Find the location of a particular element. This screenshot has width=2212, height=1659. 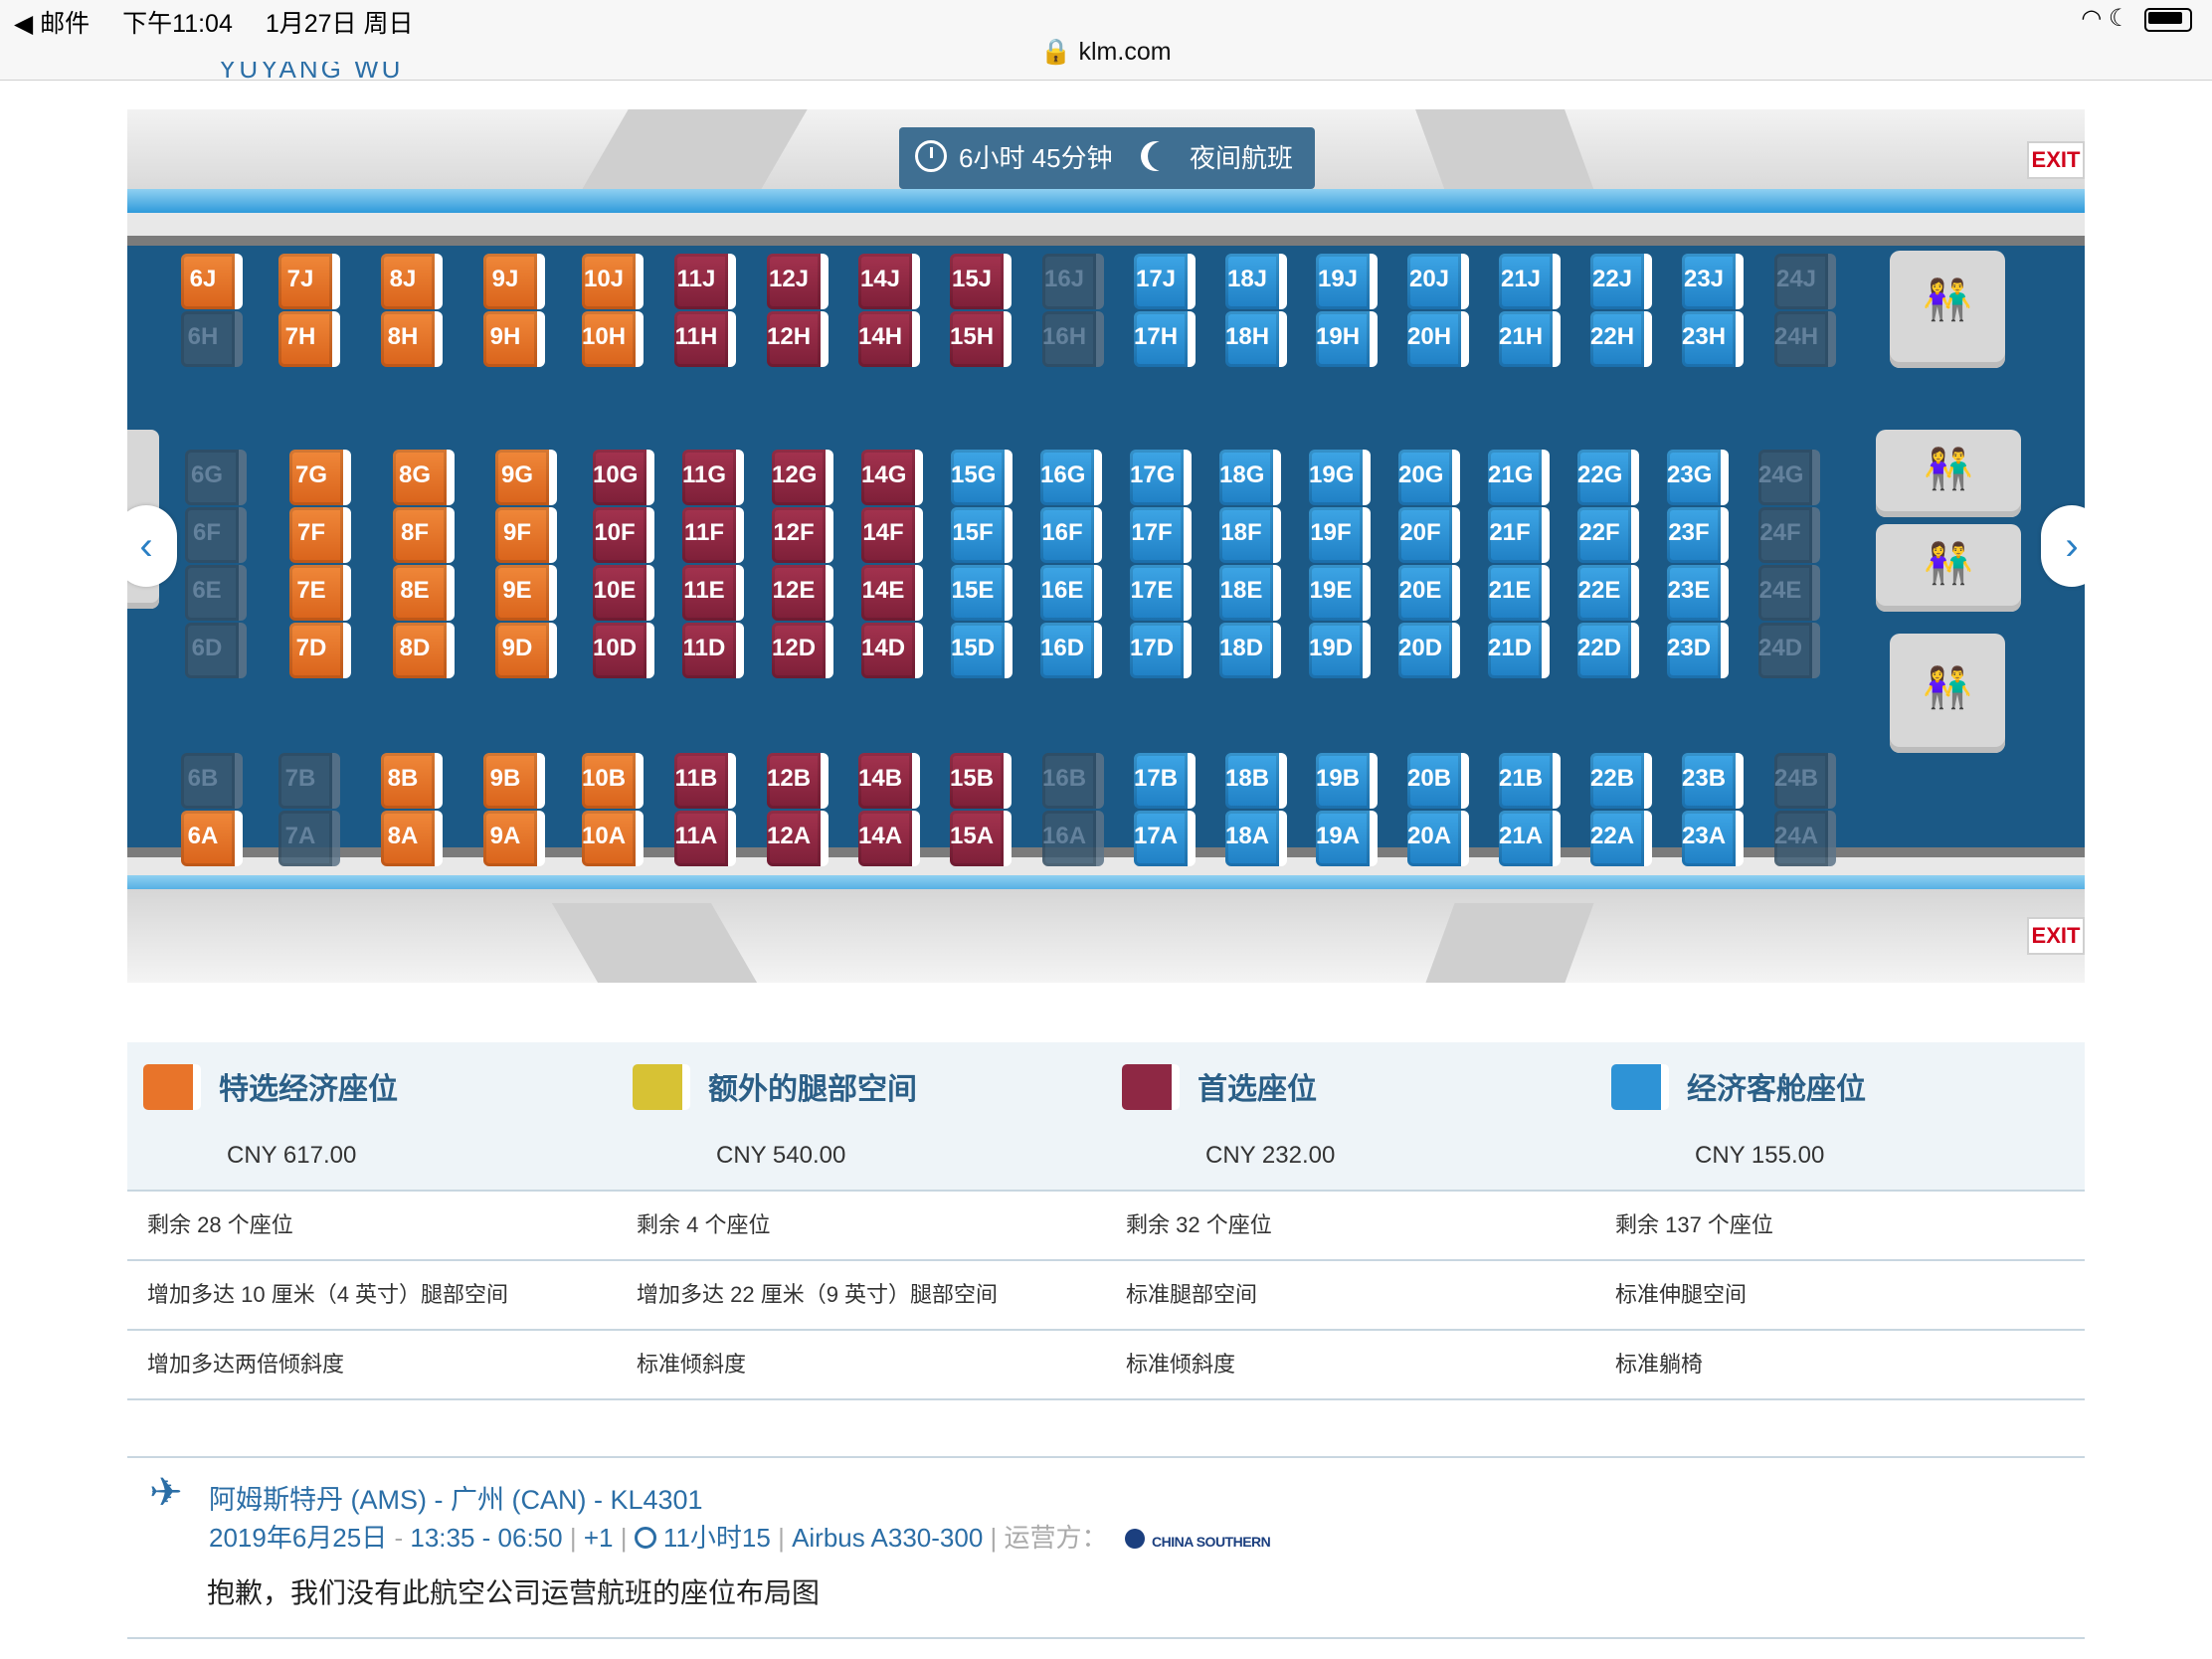

seat-11g: 11G is located at coordinates (713, 477).